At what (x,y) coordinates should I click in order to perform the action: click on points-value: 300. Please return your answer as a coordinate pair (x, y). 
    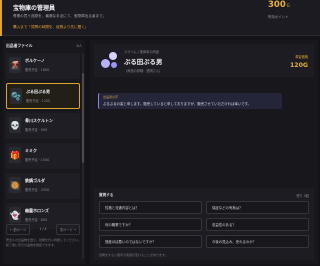
    Looking at the image, I should click on (277, 5).